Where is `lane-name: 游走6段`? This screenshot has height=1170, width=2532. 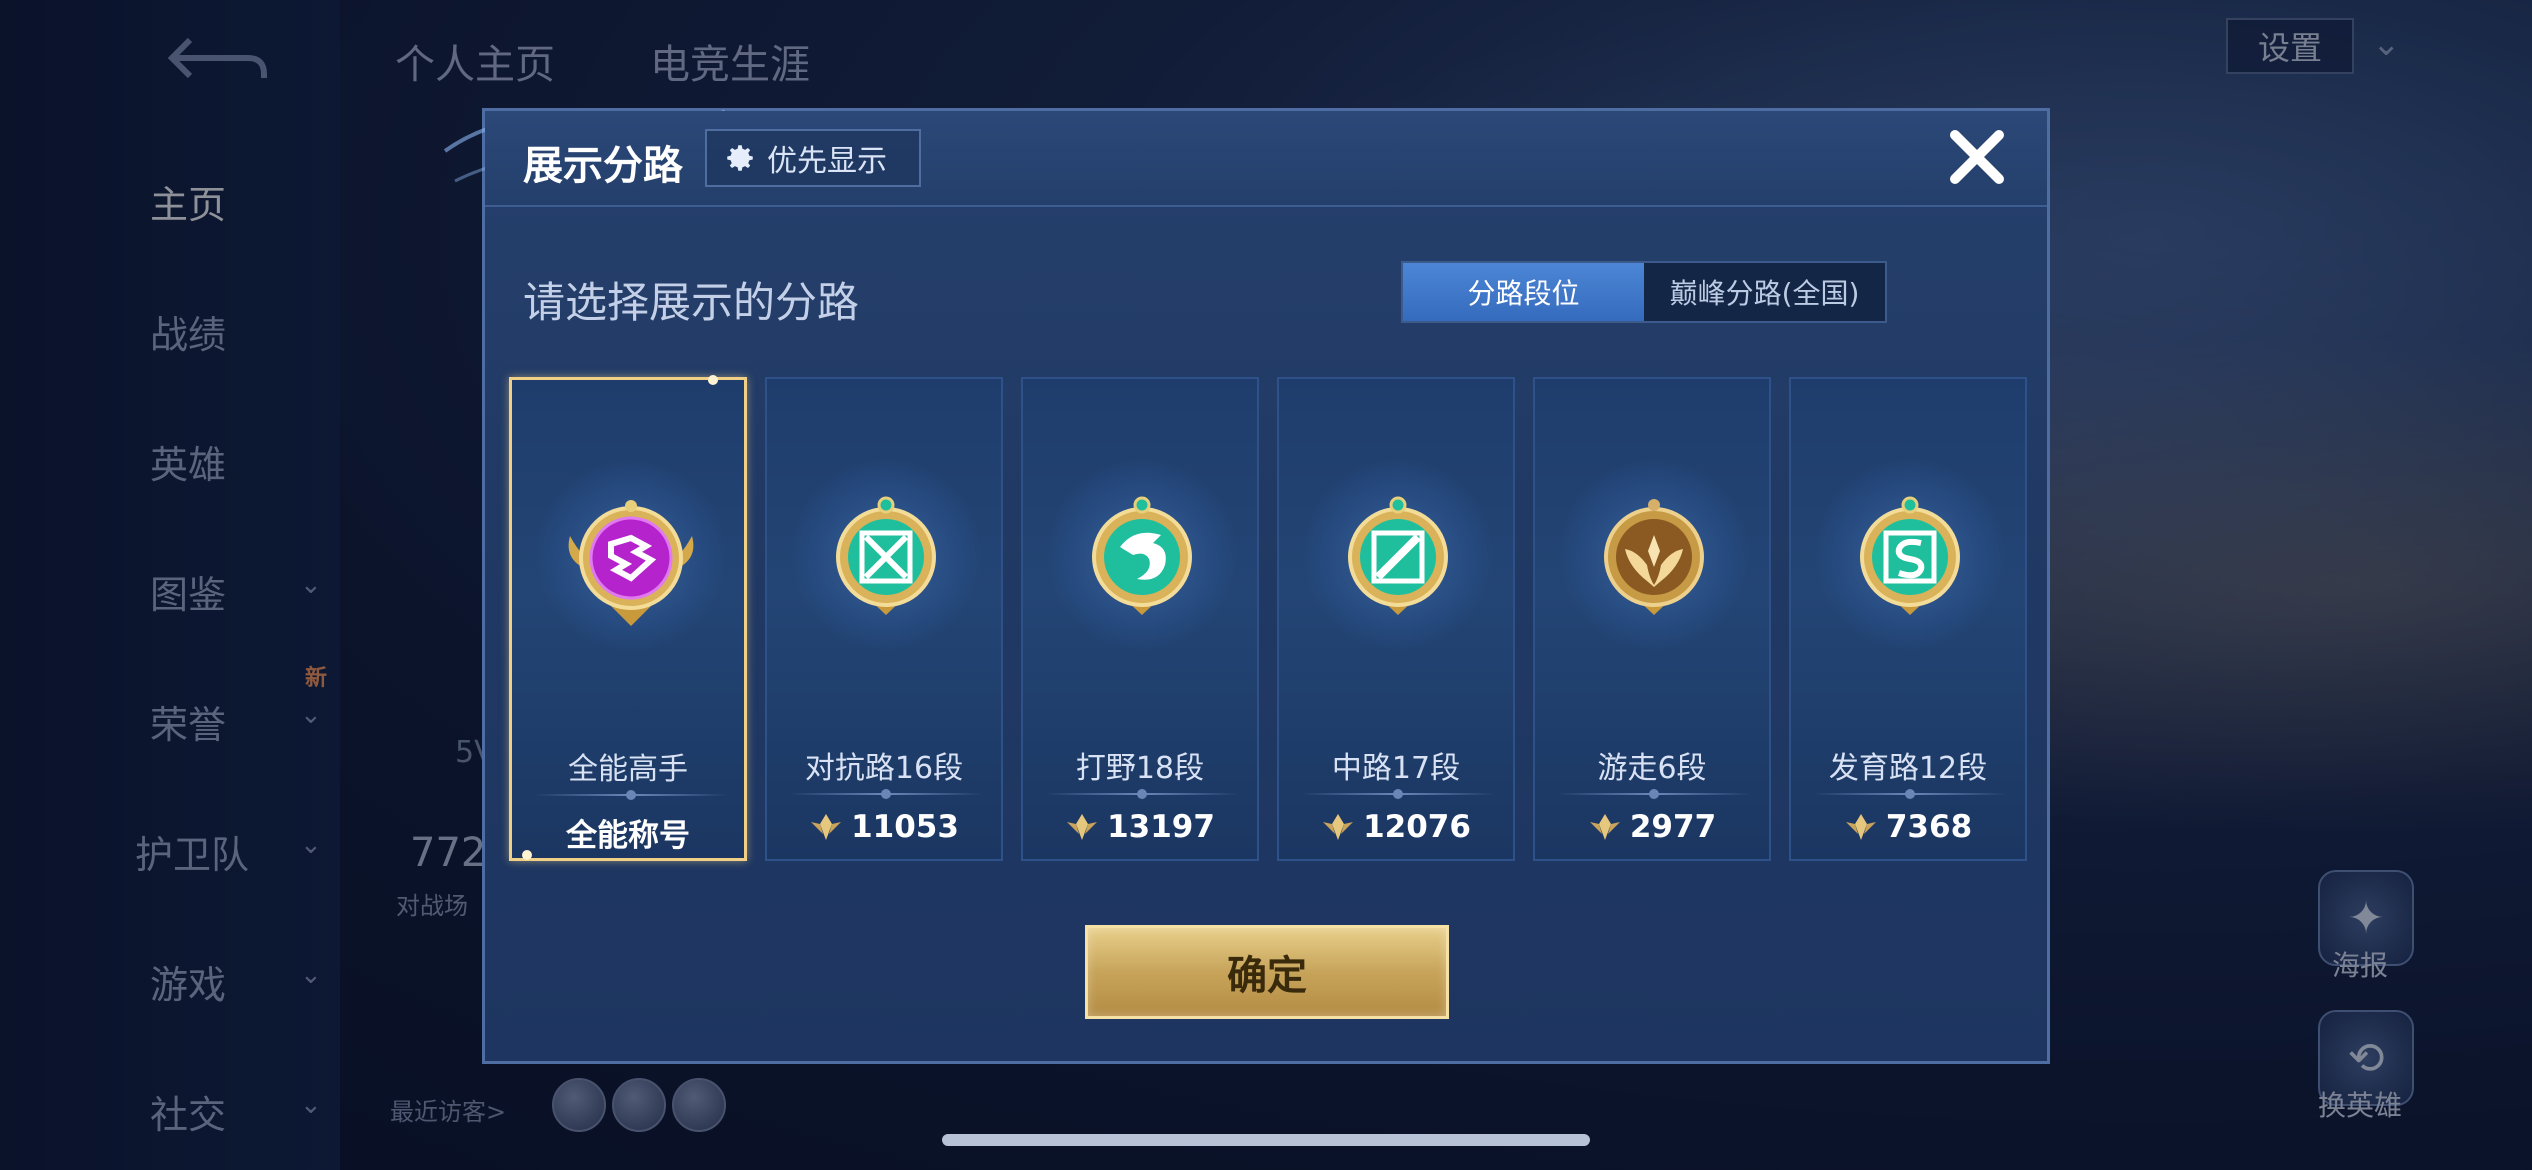
lane-name: 游走6段 is located at coordinates (1652, 768).